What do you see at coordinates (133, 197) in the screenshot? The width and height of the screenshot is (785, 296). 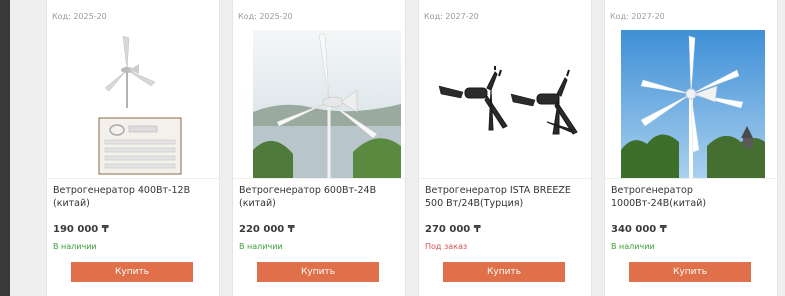 I see `product-title: Ветрогенератор 400Вт-12В (китай)` at bounding box center [133, 197].